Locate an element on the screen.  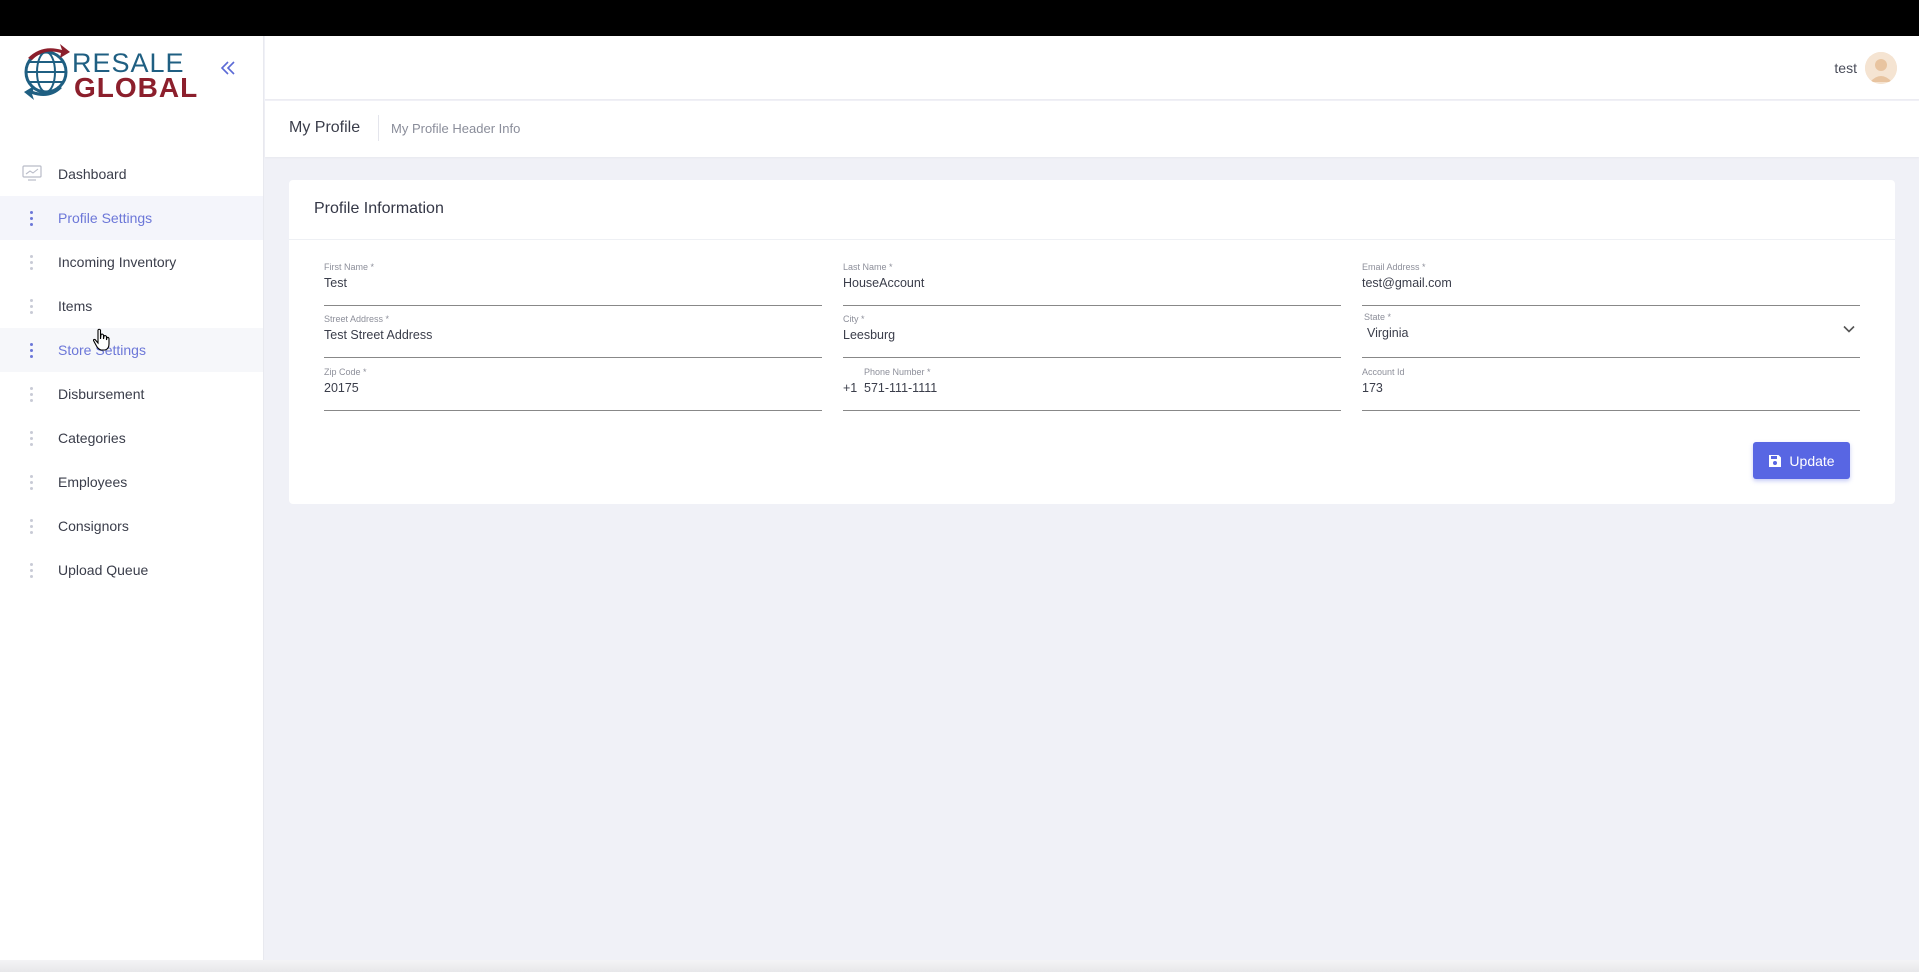
field-label: State * is located at coordinates (1378, 317).